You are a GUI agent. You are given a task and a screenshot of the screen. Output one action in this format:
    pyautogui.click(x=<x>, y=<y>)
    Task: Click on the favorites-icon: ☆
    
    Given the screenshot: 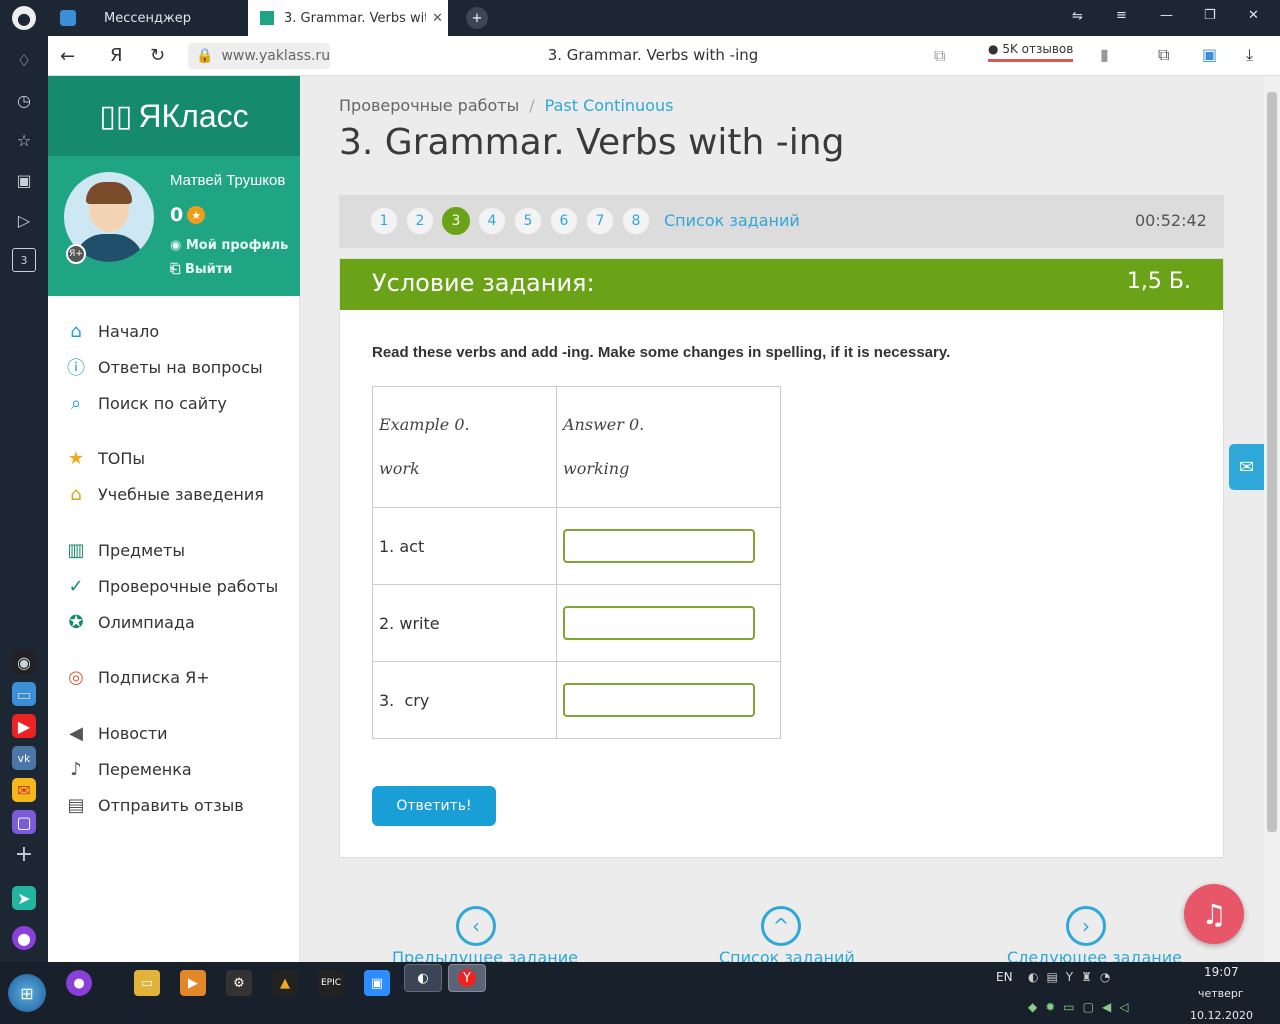 What is the action you would take?
    pyautogui.click(x=24, y=140)
    